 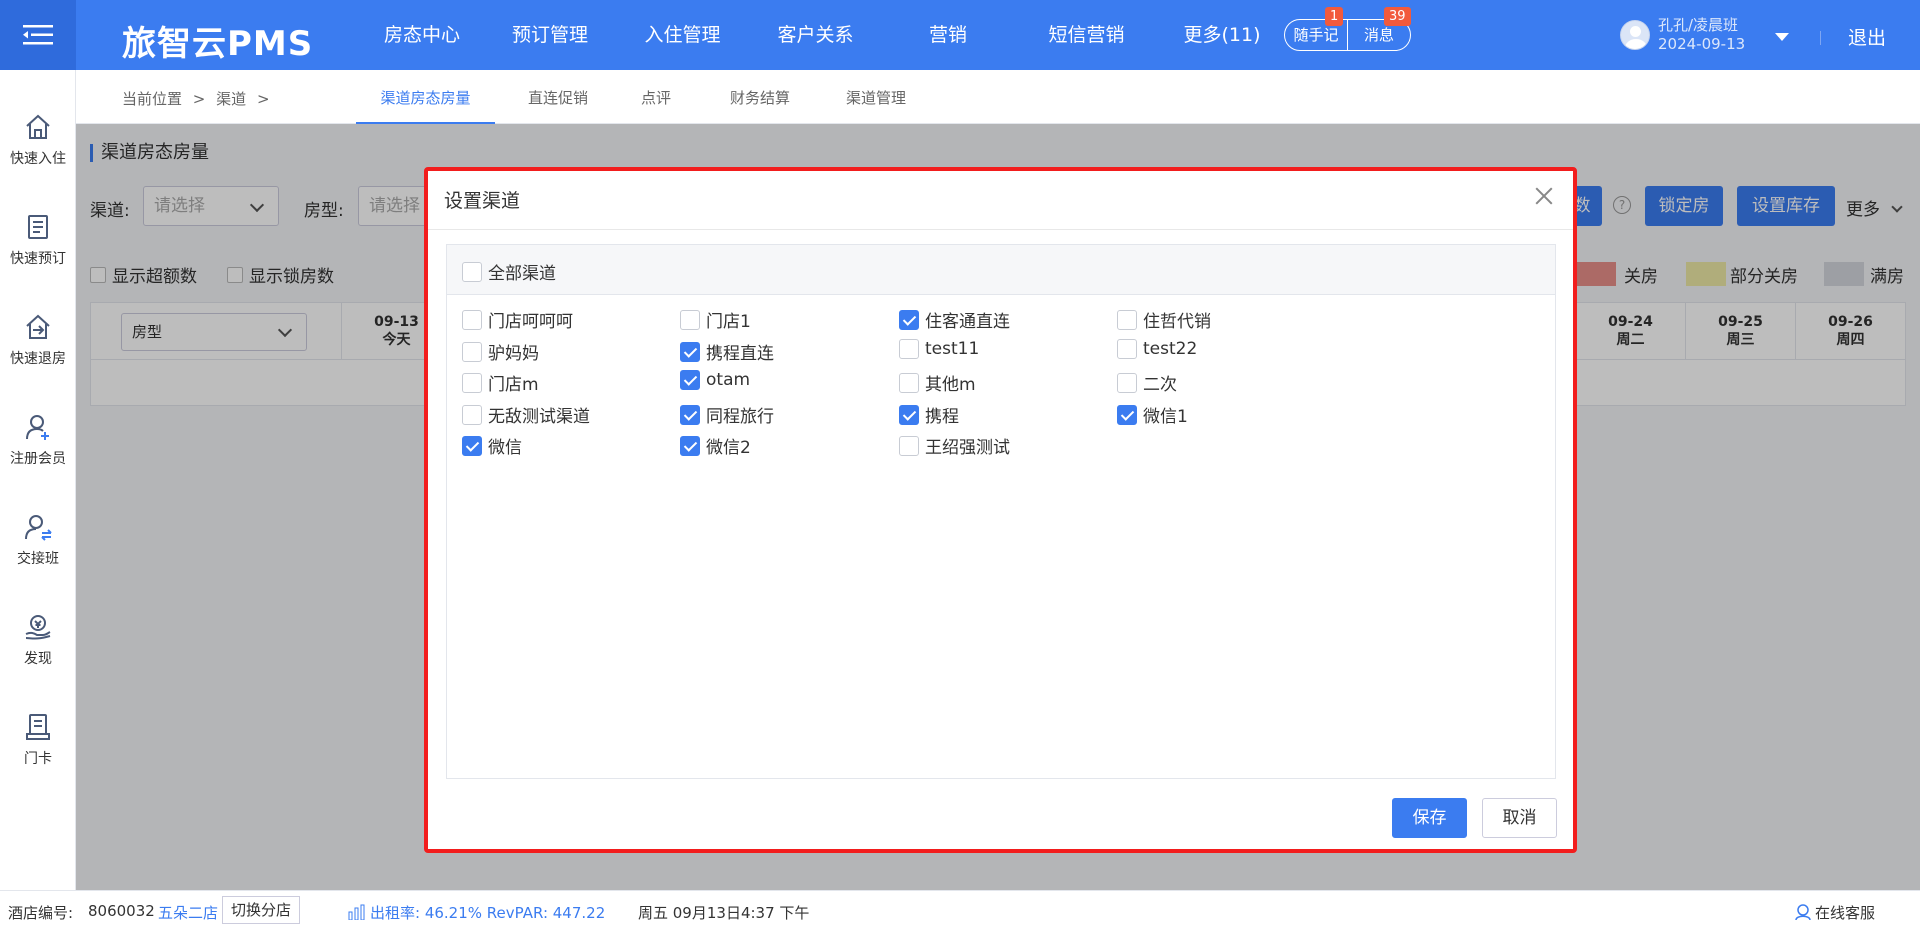 I want to click on channel-checkbox: test22, so click(x=1157, y=349).